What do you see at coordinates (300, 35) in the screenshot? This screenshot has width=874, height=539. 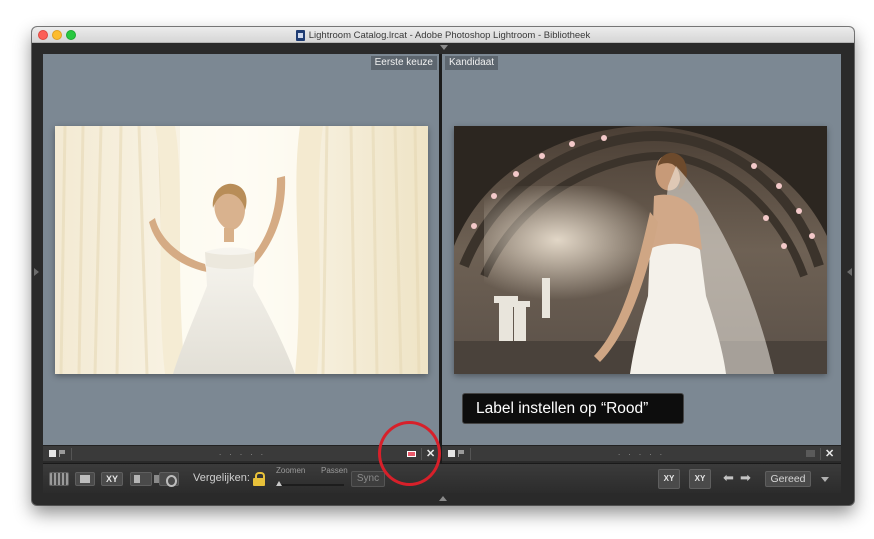 I see `document-icon` at bounding box center [300, 35].